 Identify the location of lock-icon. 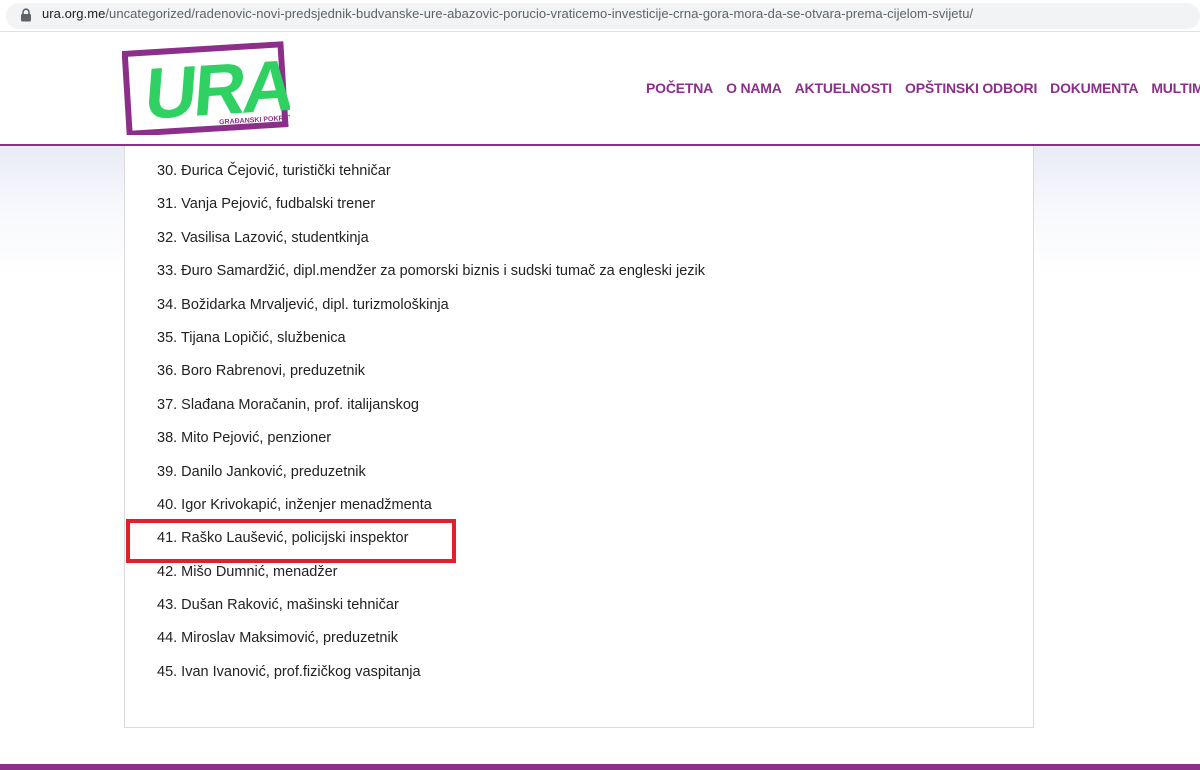
(26, 15).